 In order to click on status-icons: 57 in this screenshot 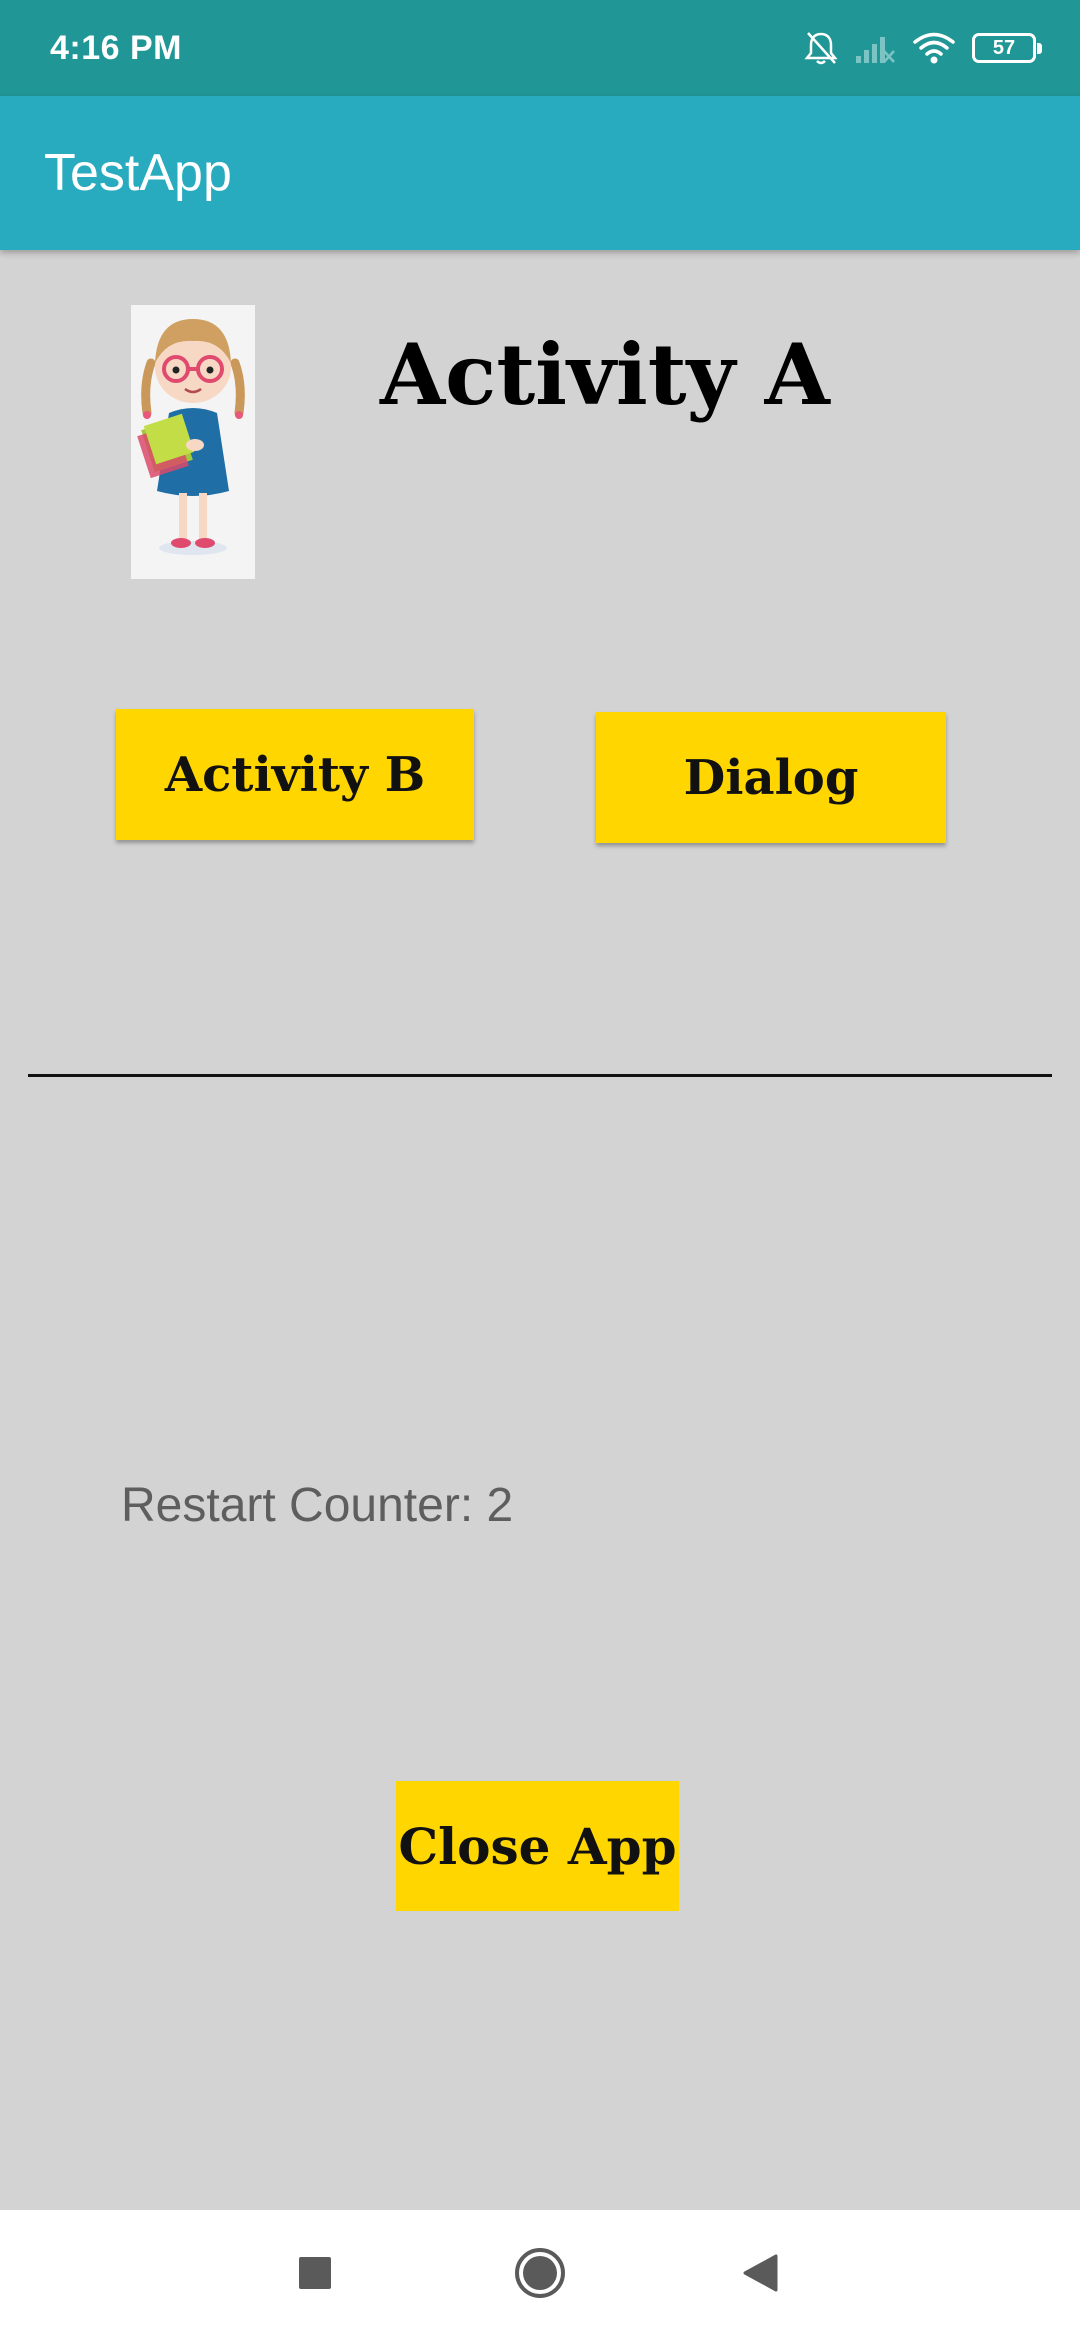, I will do `click(923, 48)`.